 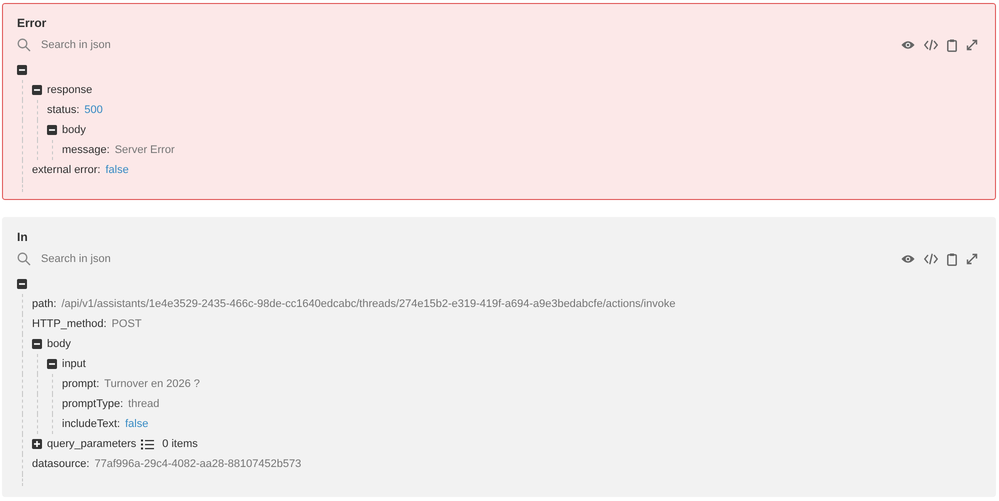 I want to click on property-value: thread, so click(x=144, y=404).